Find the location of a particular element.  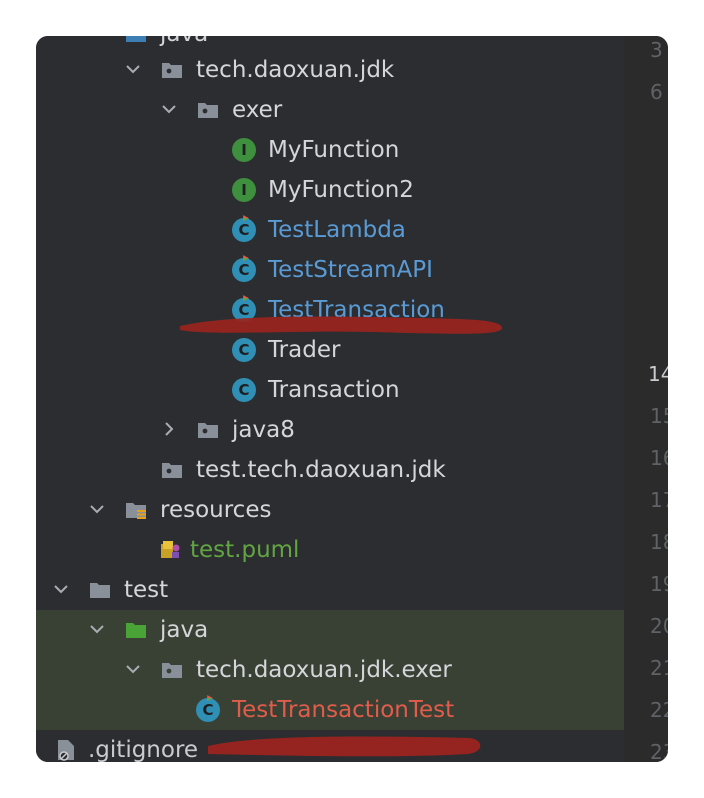

source-folder-icon is located at coordinates (136, 41).